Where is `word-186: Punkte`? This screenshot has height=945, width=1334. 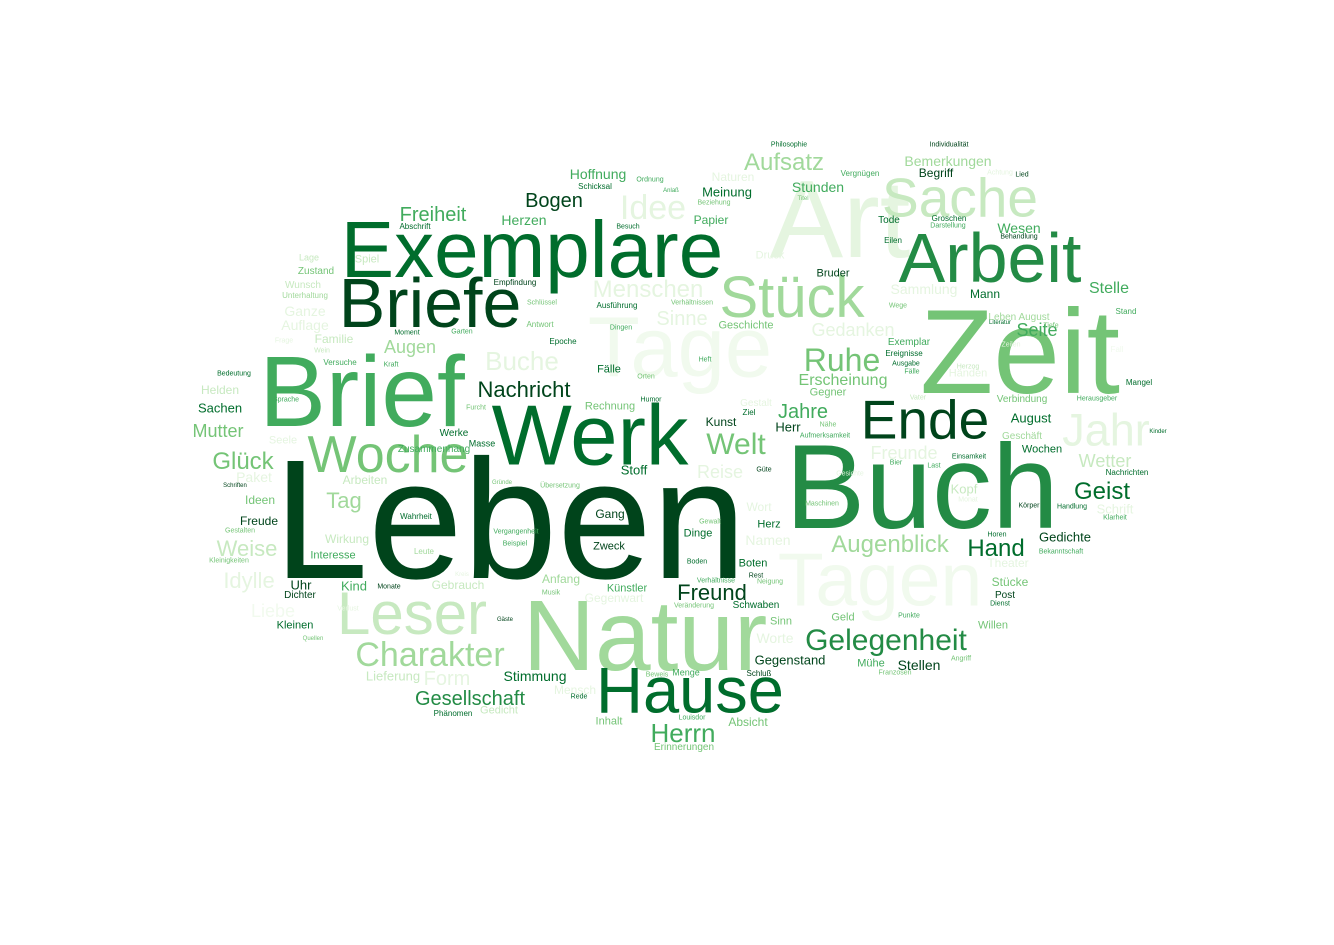
word-186: Punkte is located at coordinates (909, 616).